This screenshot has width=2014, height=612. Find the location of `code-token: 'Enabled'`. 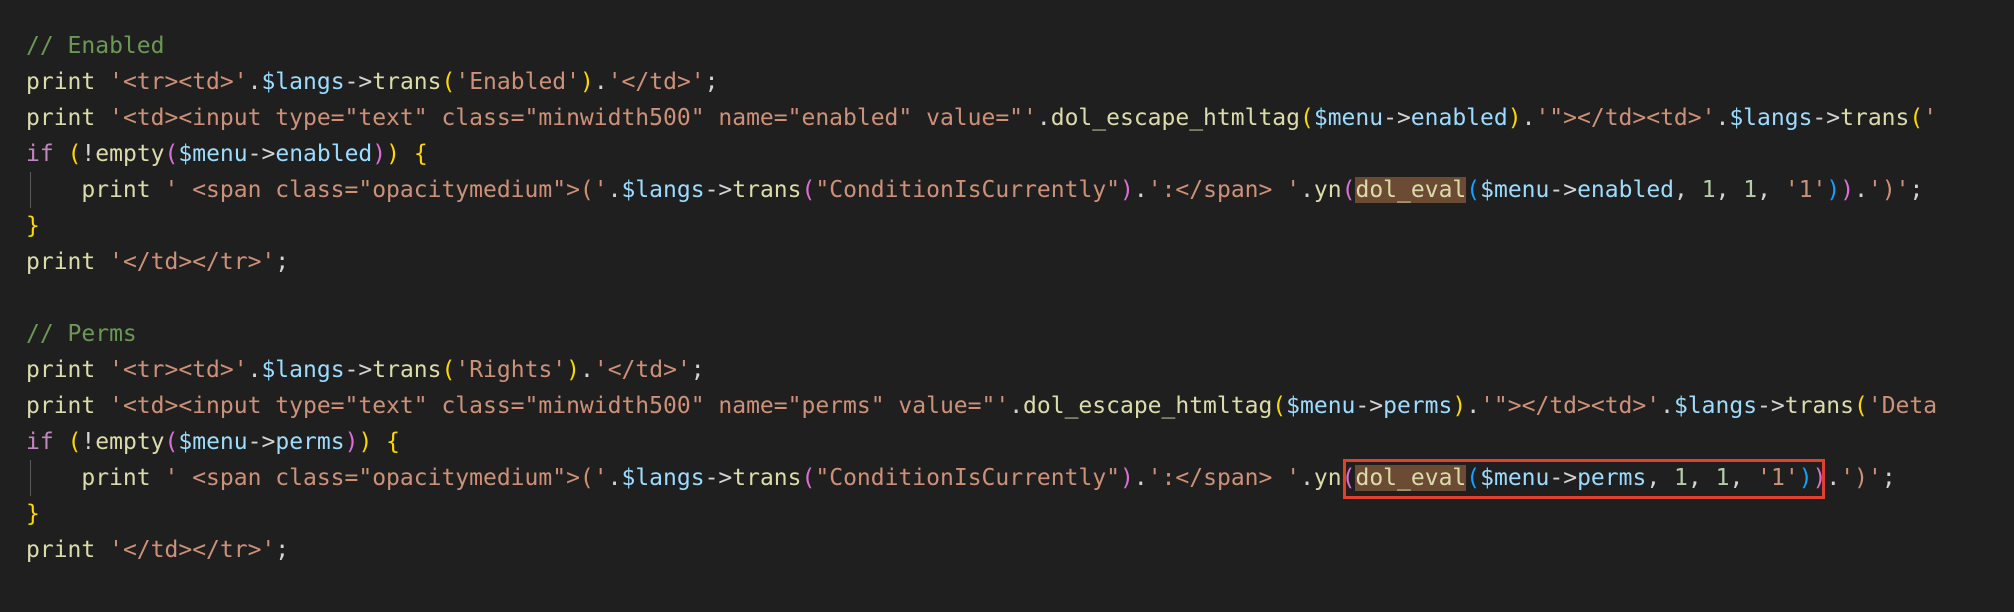

code-token: 'Enabled' is located at coordinates (517, 82).